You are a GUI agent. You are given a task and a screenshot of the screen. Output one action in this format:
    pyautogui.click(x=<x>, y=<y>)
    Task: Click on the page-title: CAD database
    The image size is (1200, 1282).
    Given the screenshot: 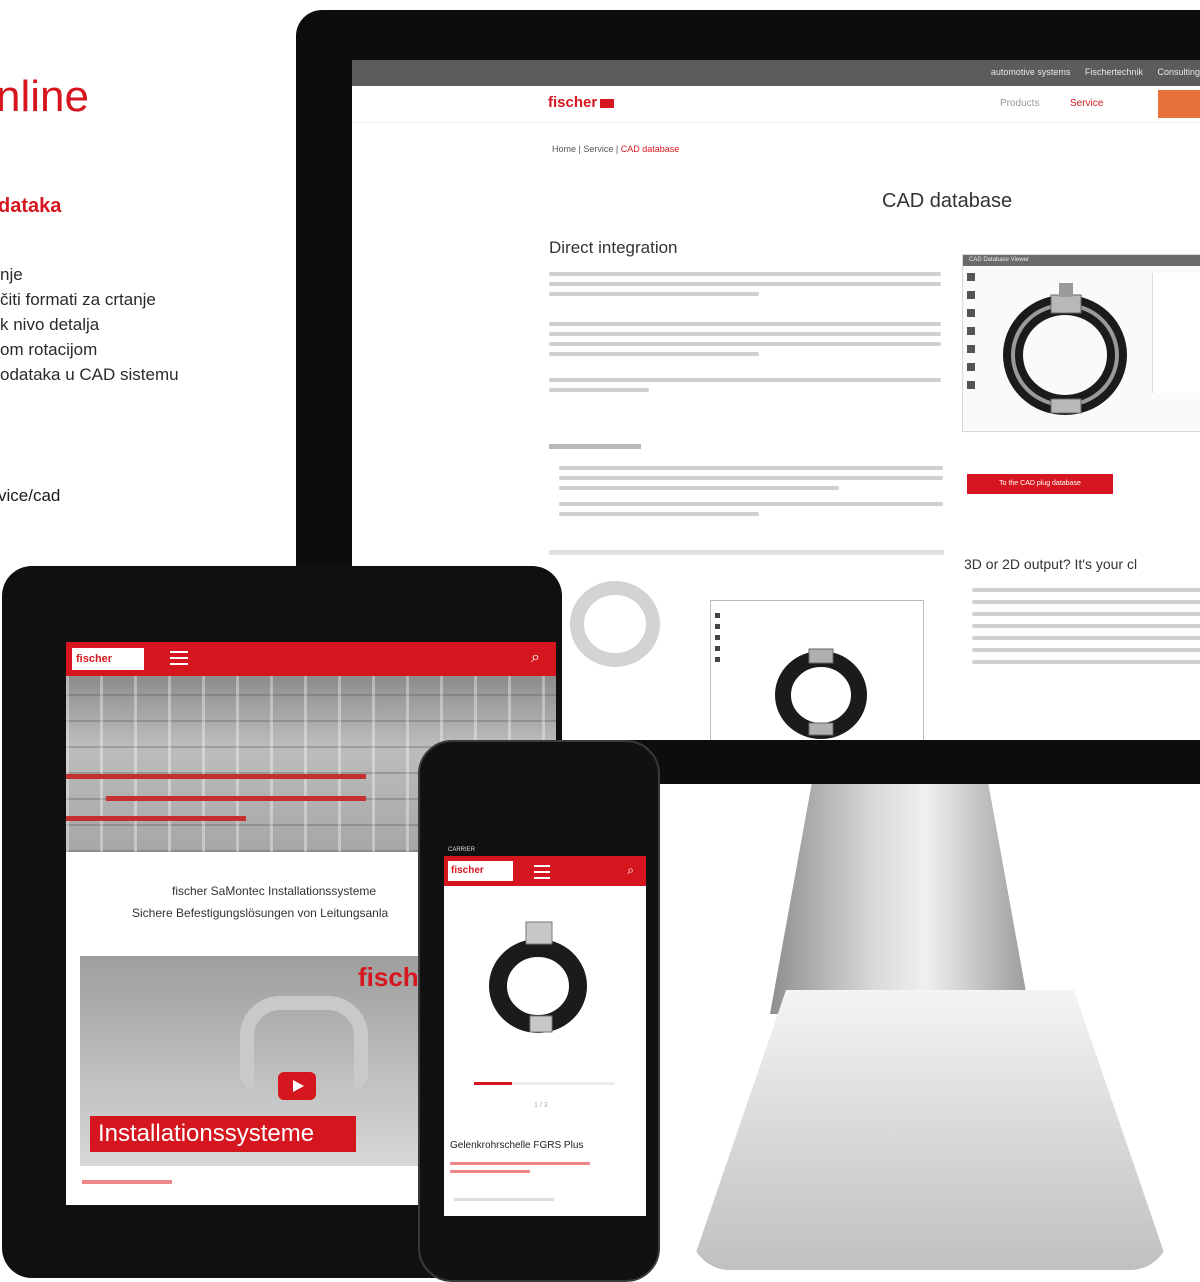 What is the action you would take?
    pyautogui.click(x=947, y=201)
    